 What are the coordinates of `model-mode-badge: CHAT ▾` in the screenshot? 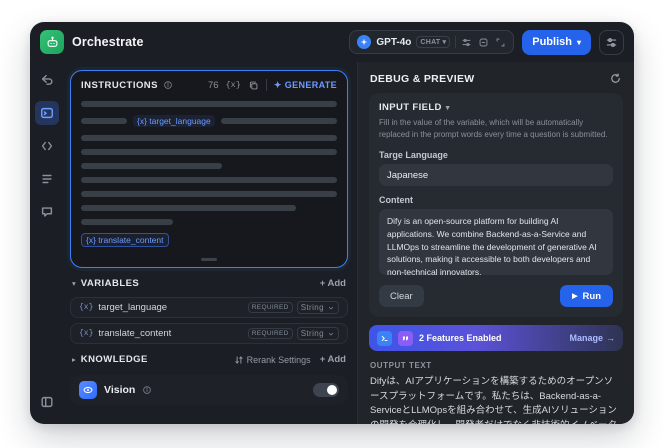 It's located at (433, 42).